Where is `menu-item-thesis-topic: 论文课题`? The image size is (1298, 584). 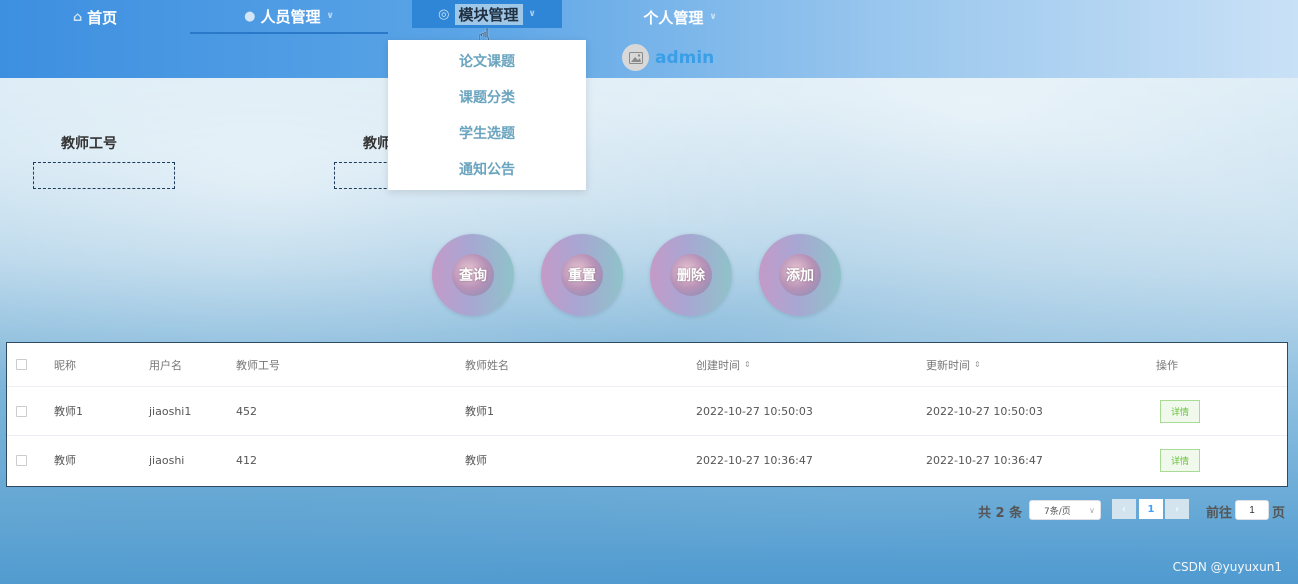
menu-item-thesis-topic: 论文课题 is located at coordinates (487, 61).